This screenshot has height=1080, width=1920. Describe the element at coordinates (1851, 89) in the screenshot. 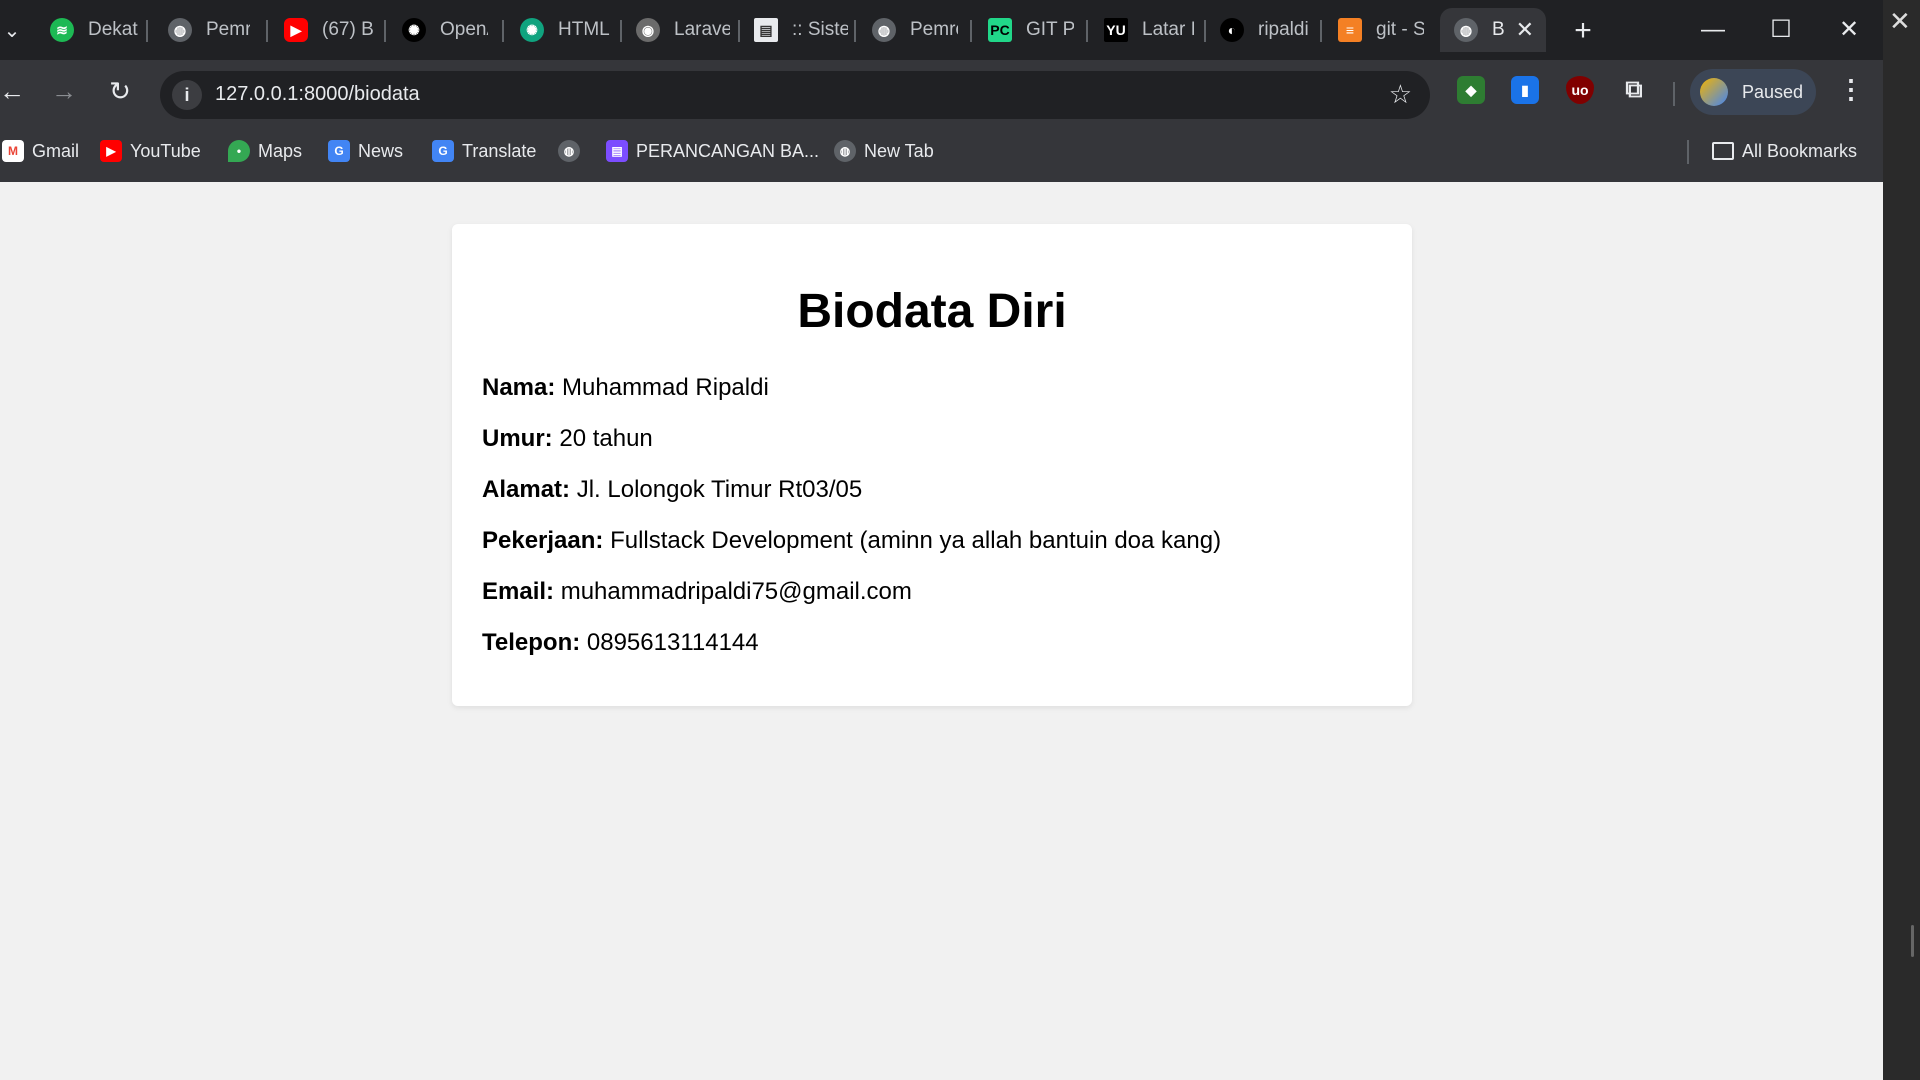

I see `menu-kebab-icon: ⋮` at that location.